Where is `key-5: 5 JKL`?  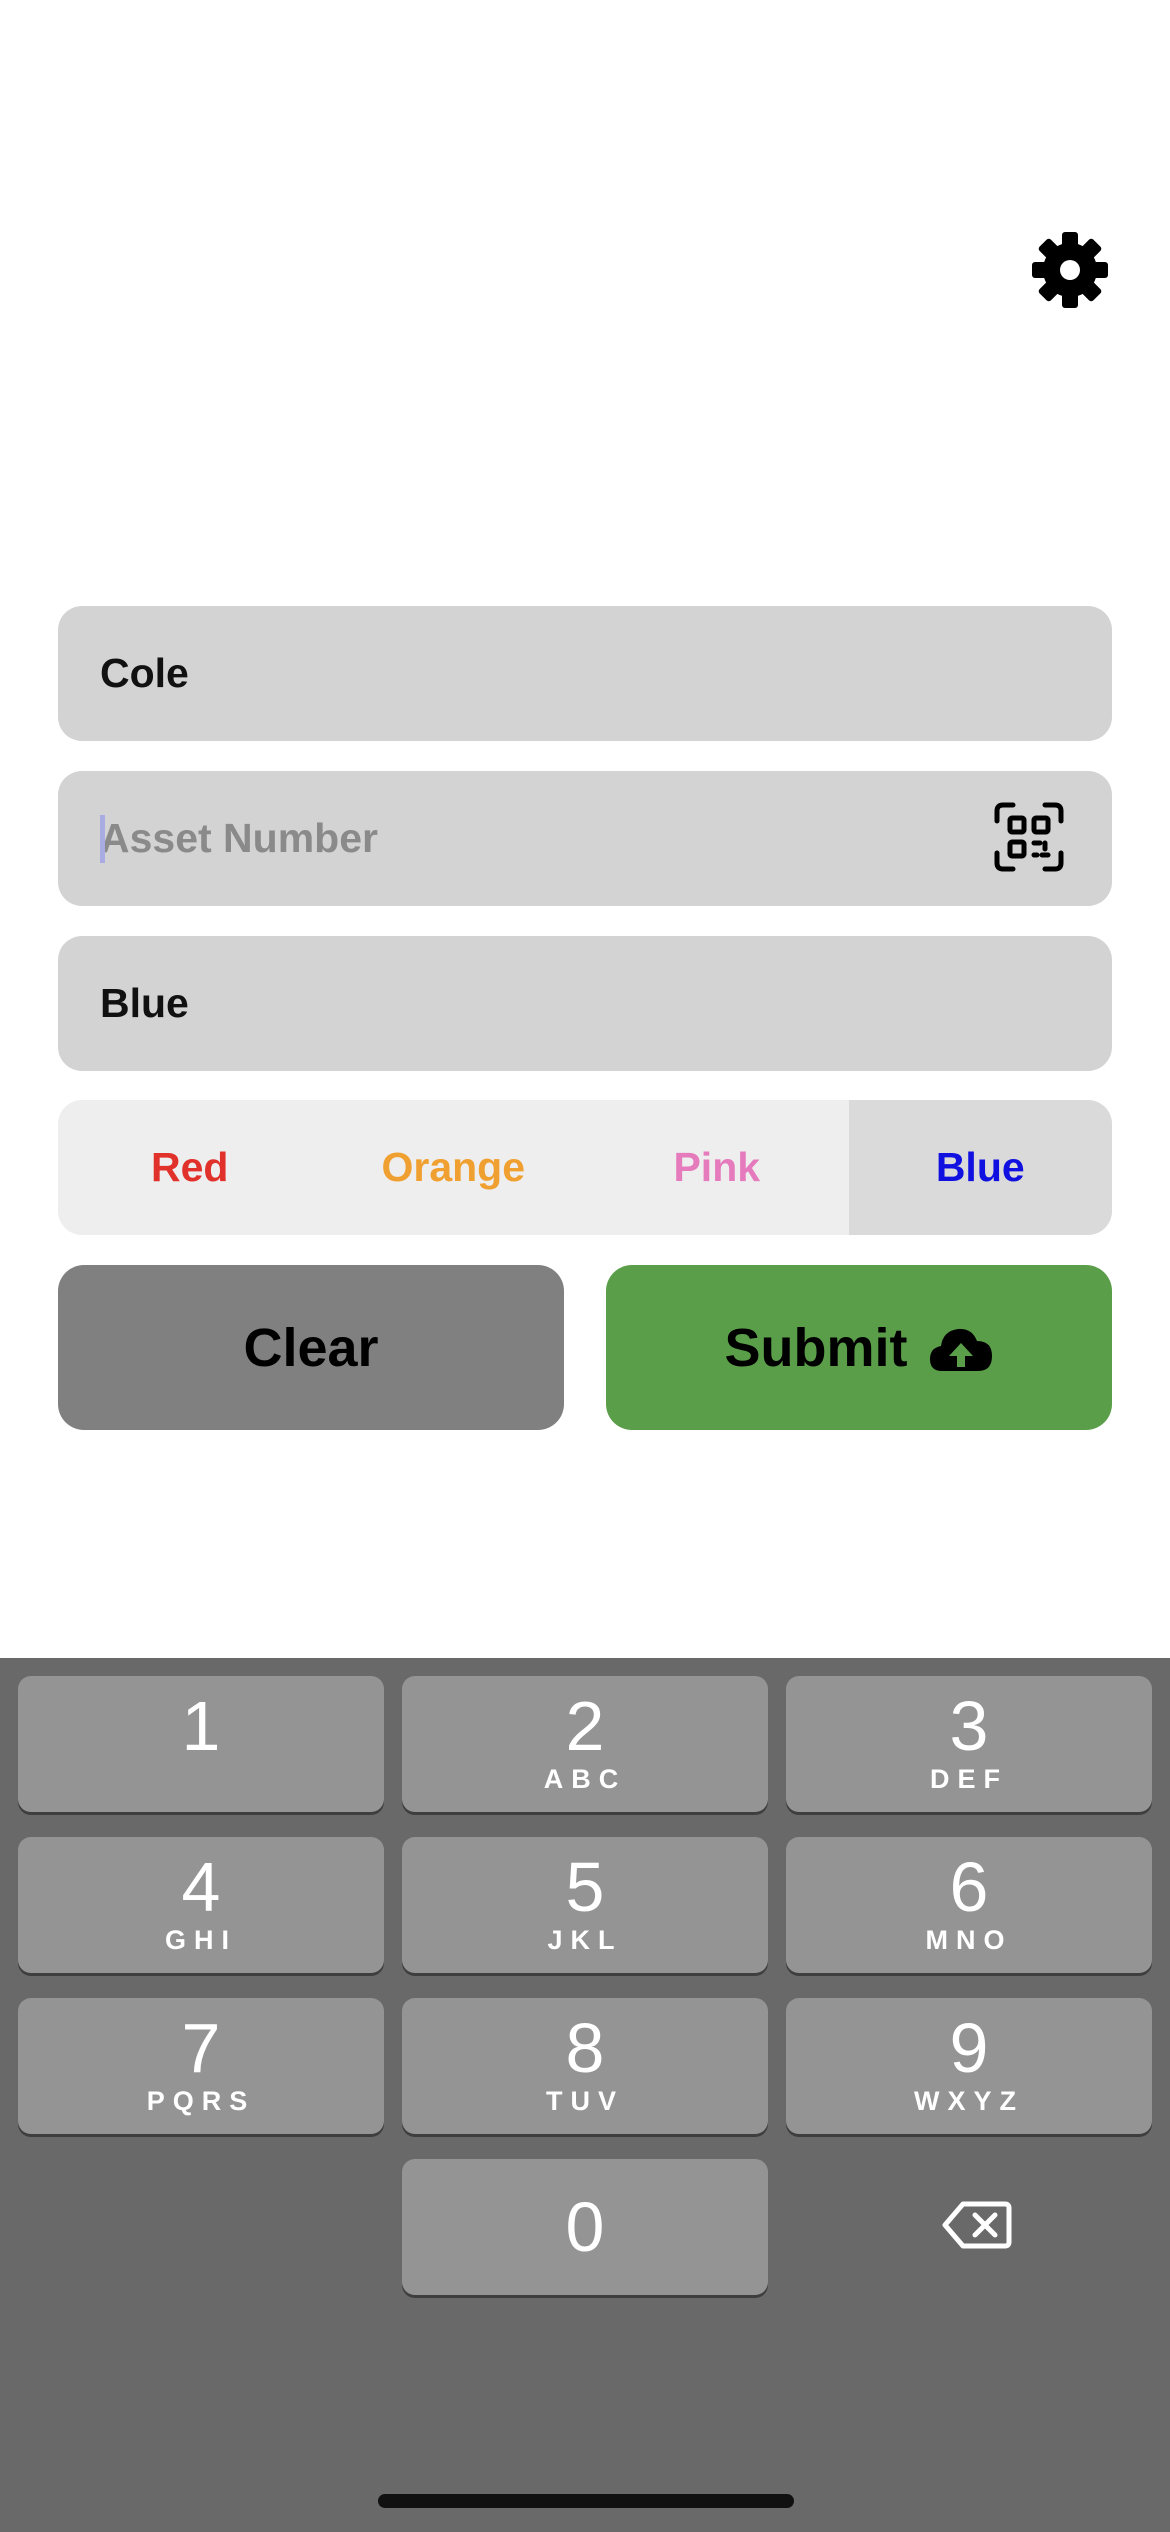
key-5: 5 JKL is located at coordinates (585, 1905).